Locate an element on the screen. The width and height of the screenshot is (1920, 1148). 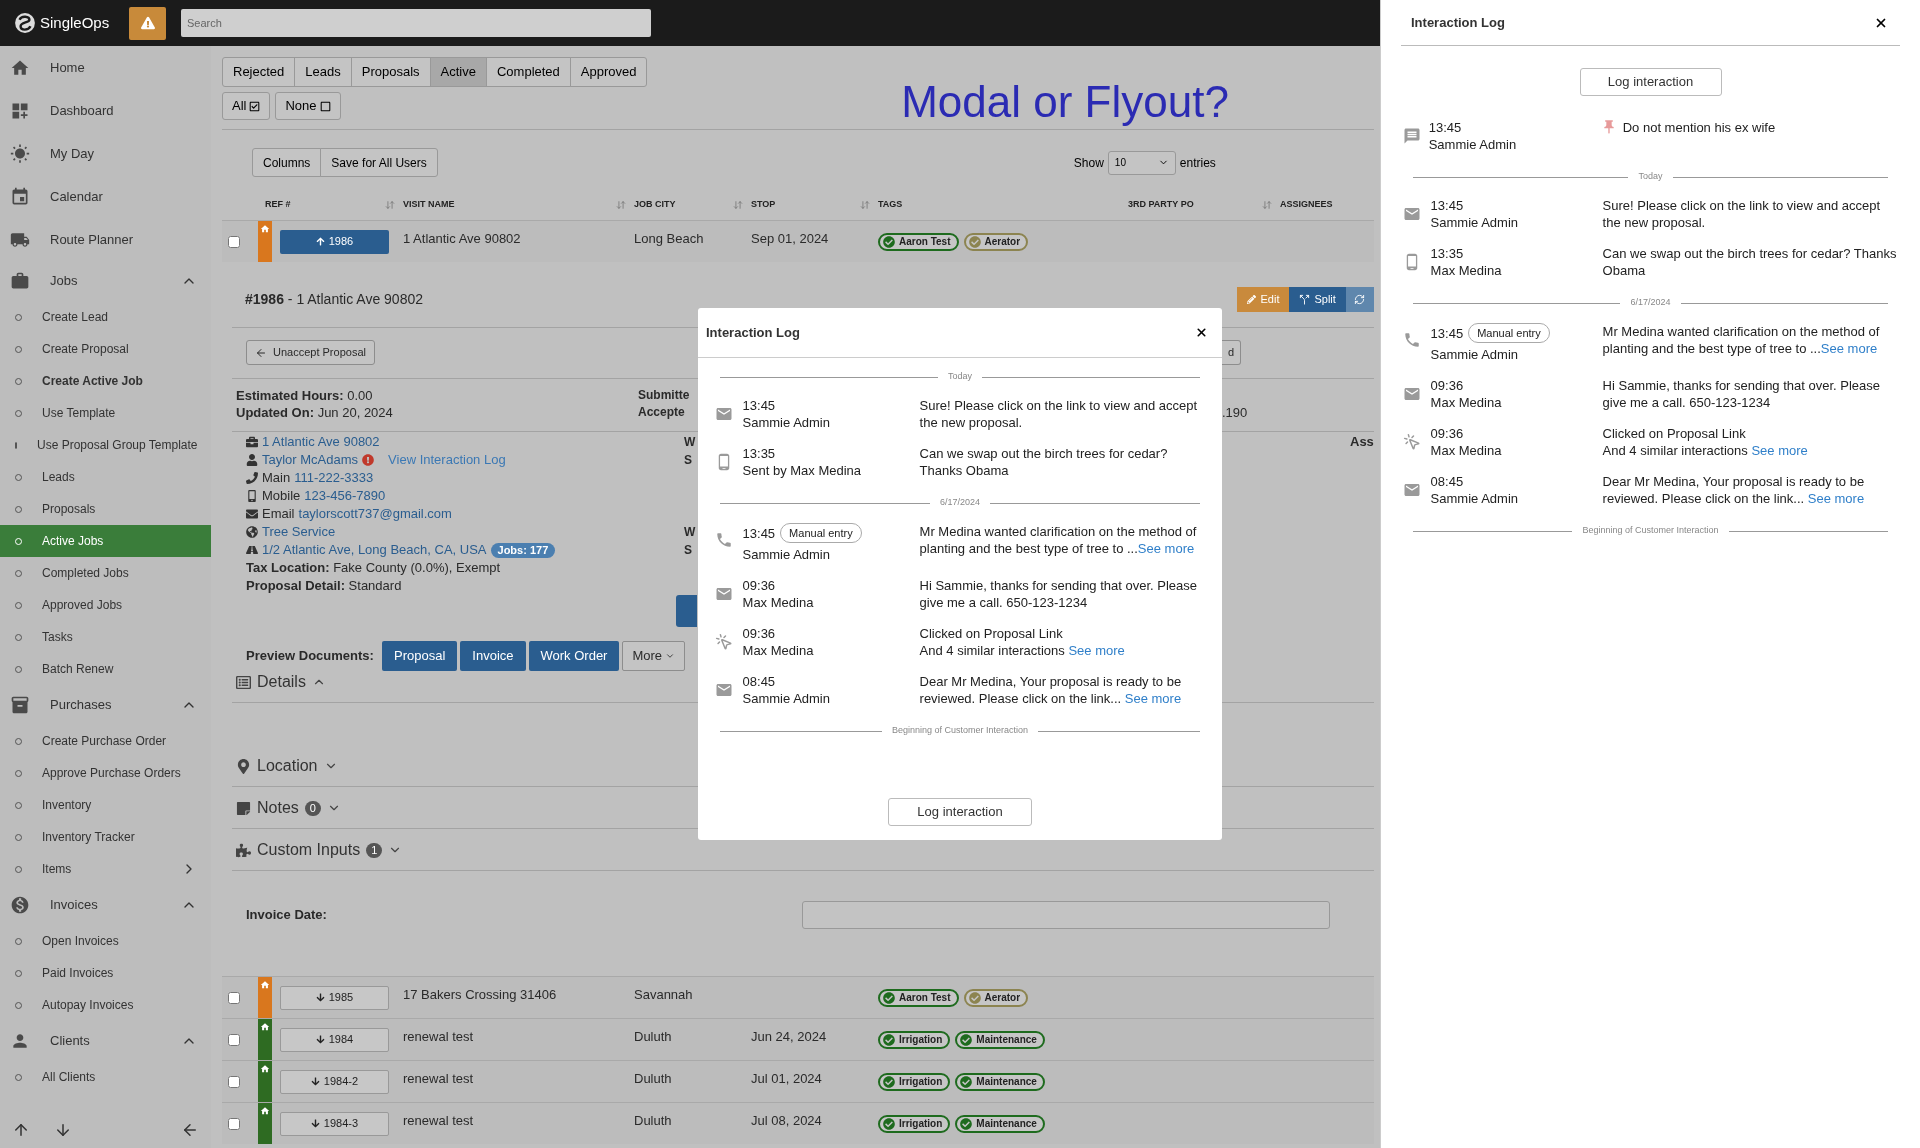
section-title: Location is located at coordinates (287, 766).